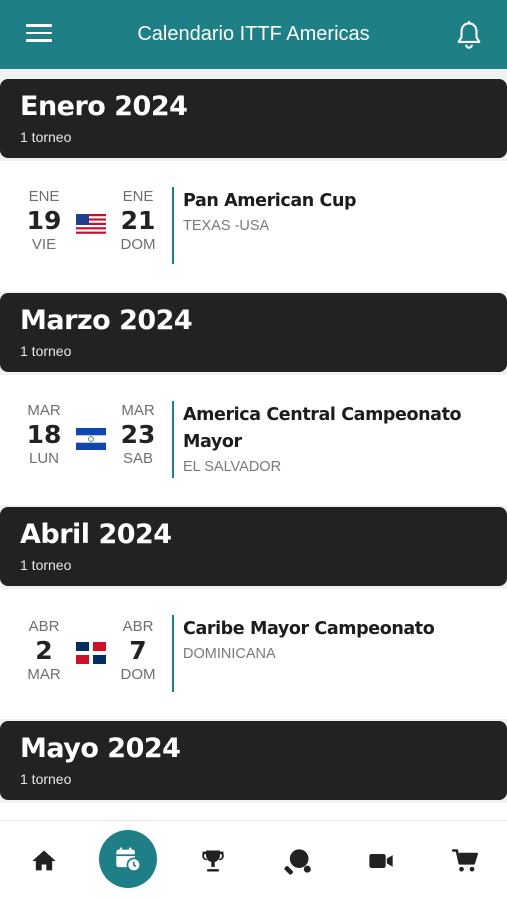 The image size is (507, 900). I want to click on app-header: Calendario ITTF Americas, so click(253, 34).